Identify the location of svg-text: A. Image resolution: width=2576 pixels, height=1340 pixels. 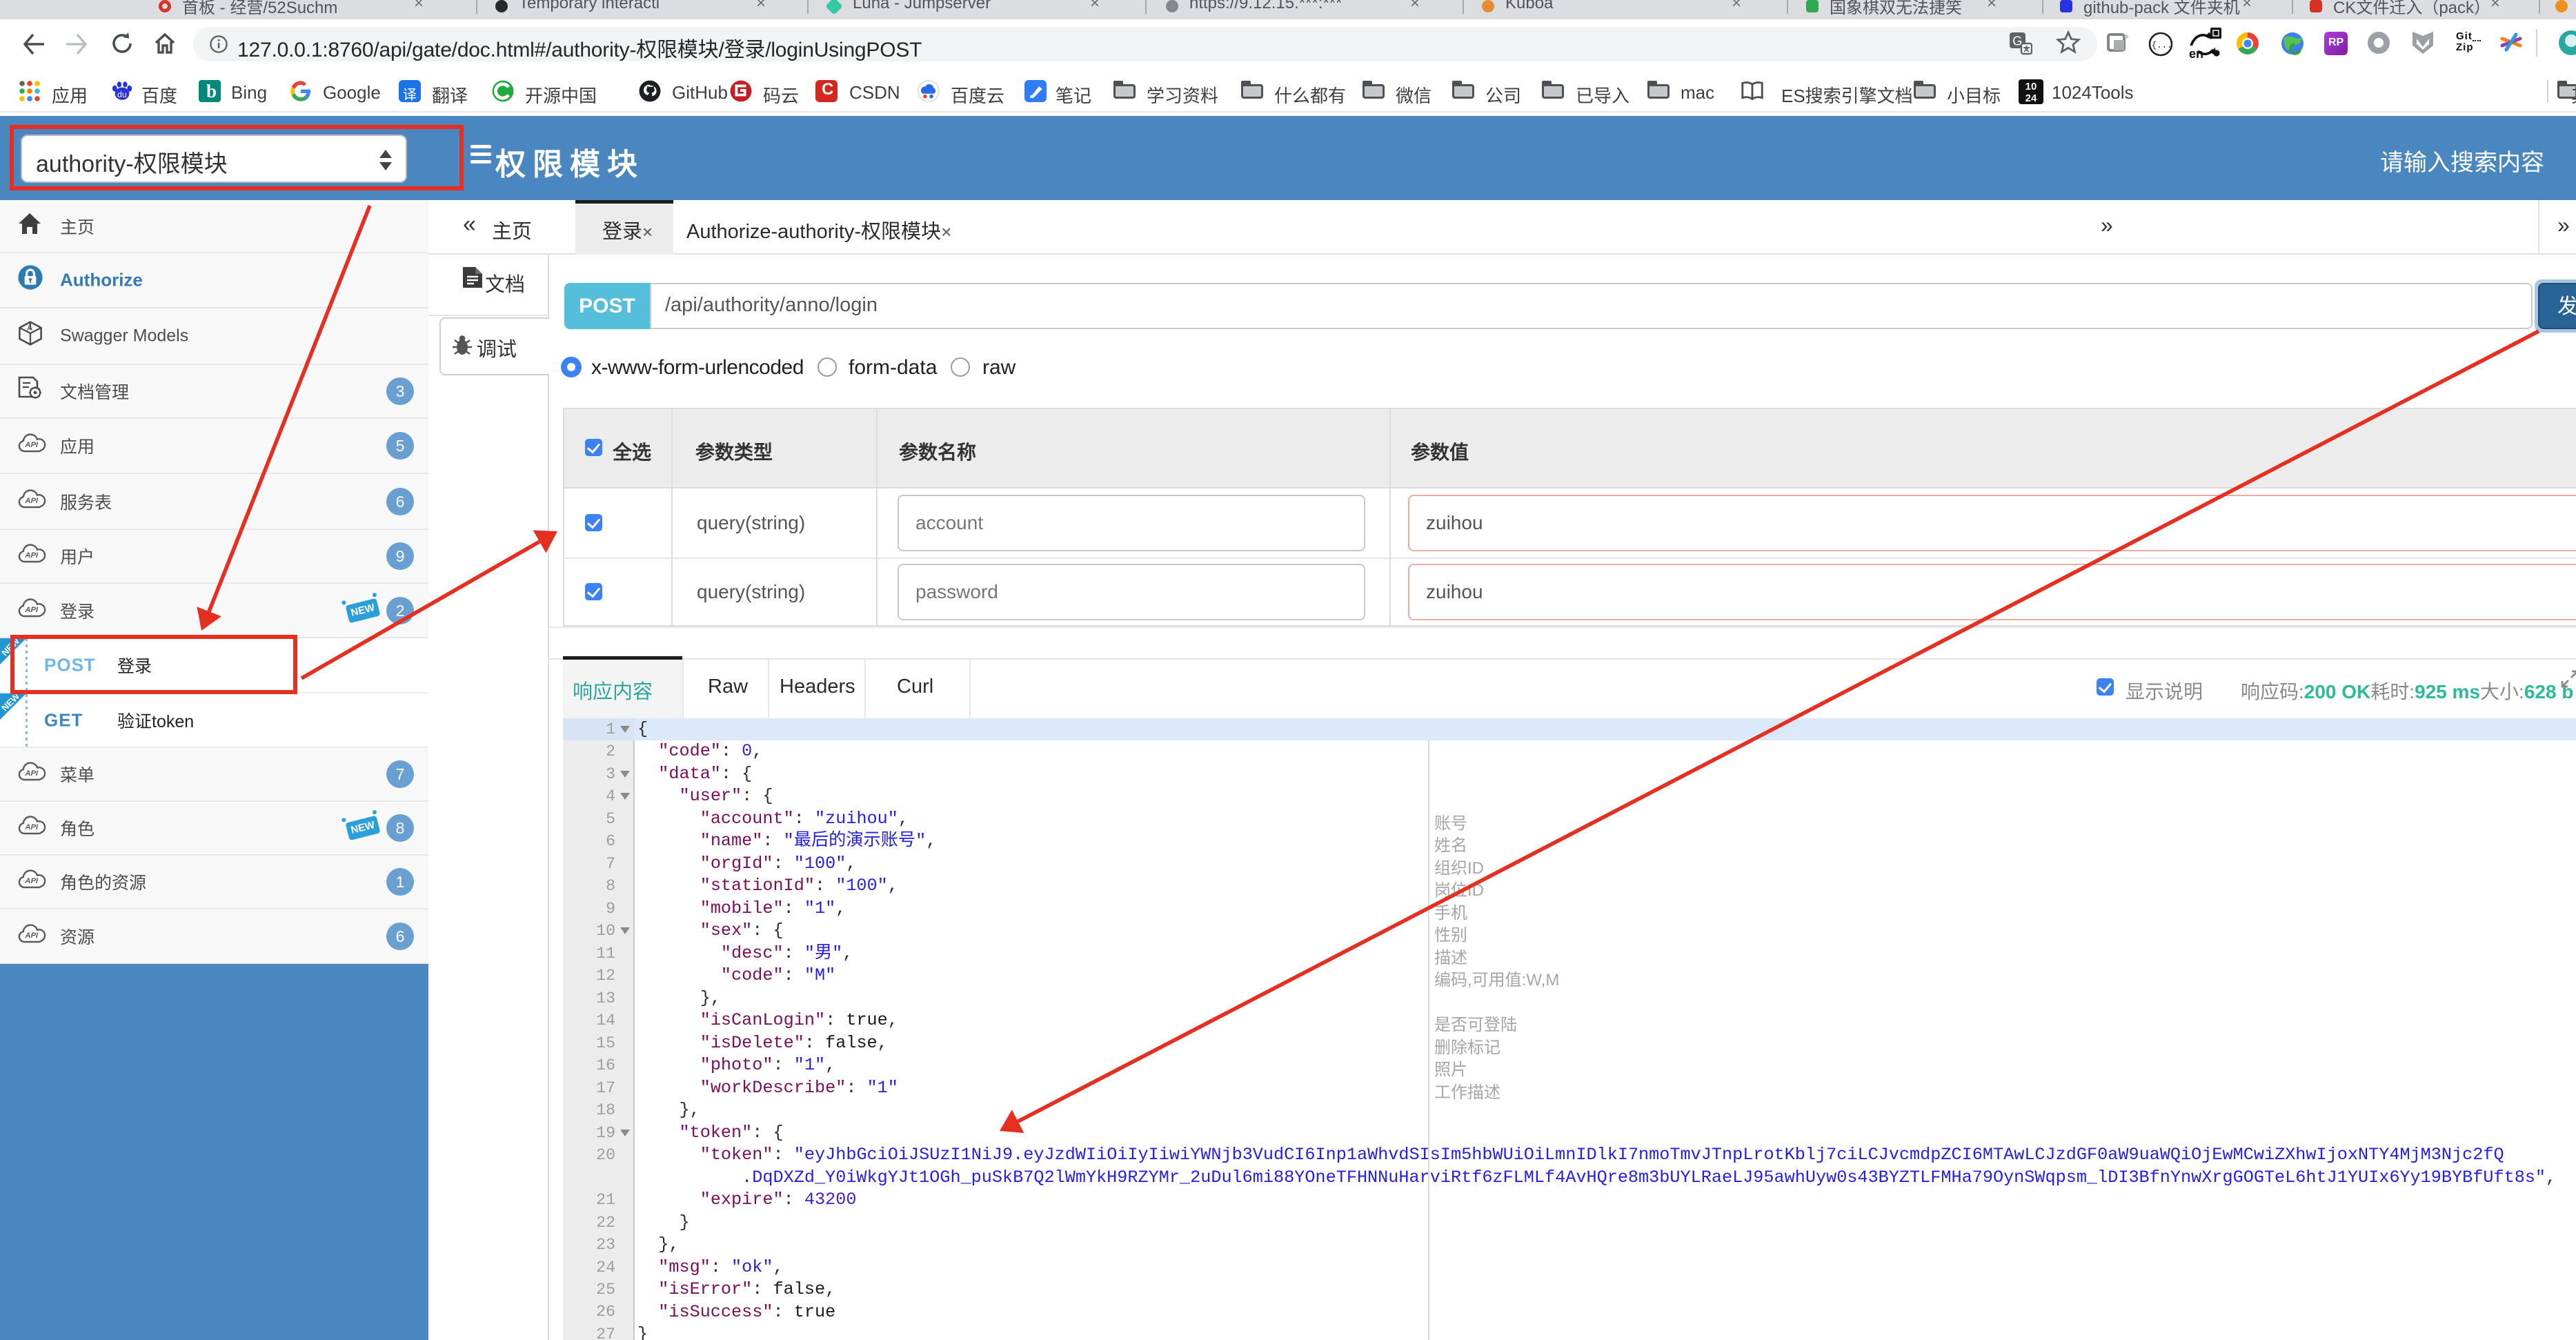
(29, 328).